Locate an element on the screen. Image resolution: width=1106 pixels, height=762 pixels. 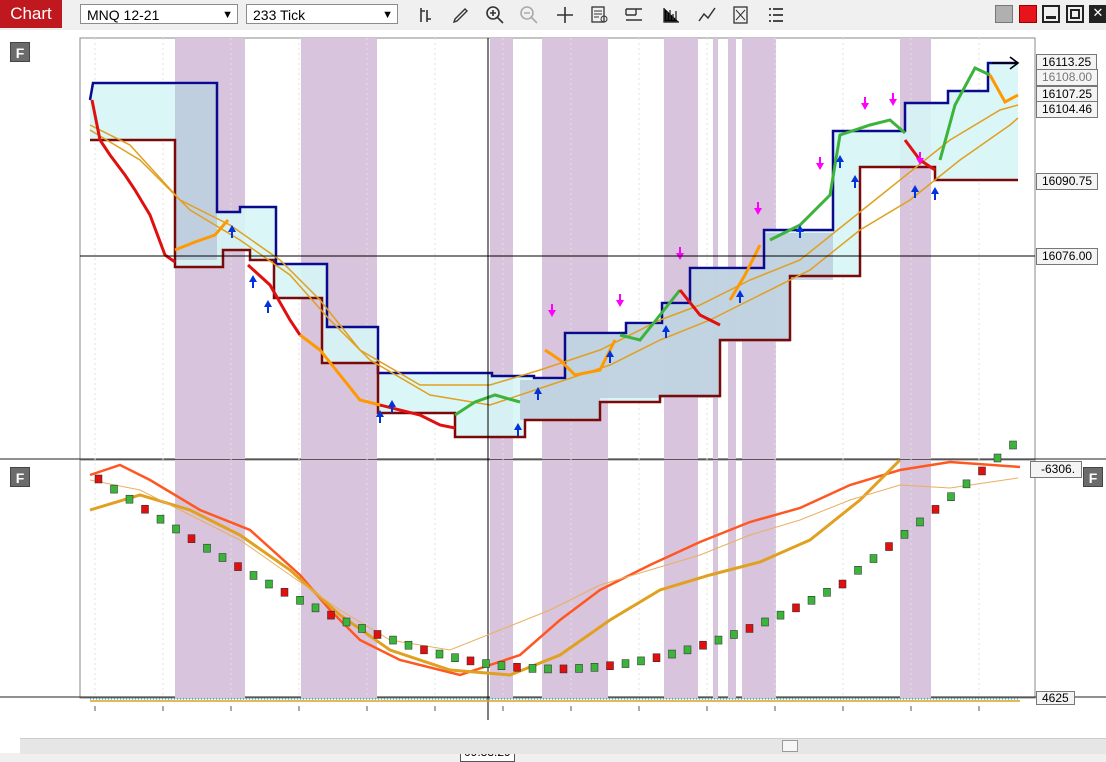
instrument-value: MNQ 12-21 is located at coordinates (123, 15).